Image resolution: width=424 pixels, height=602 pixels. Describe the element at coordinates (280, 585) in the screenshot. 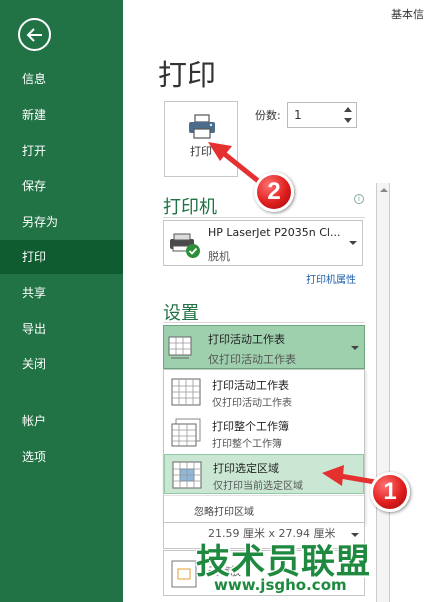

I see `watermark-url: www.jsgho.com` at that location.